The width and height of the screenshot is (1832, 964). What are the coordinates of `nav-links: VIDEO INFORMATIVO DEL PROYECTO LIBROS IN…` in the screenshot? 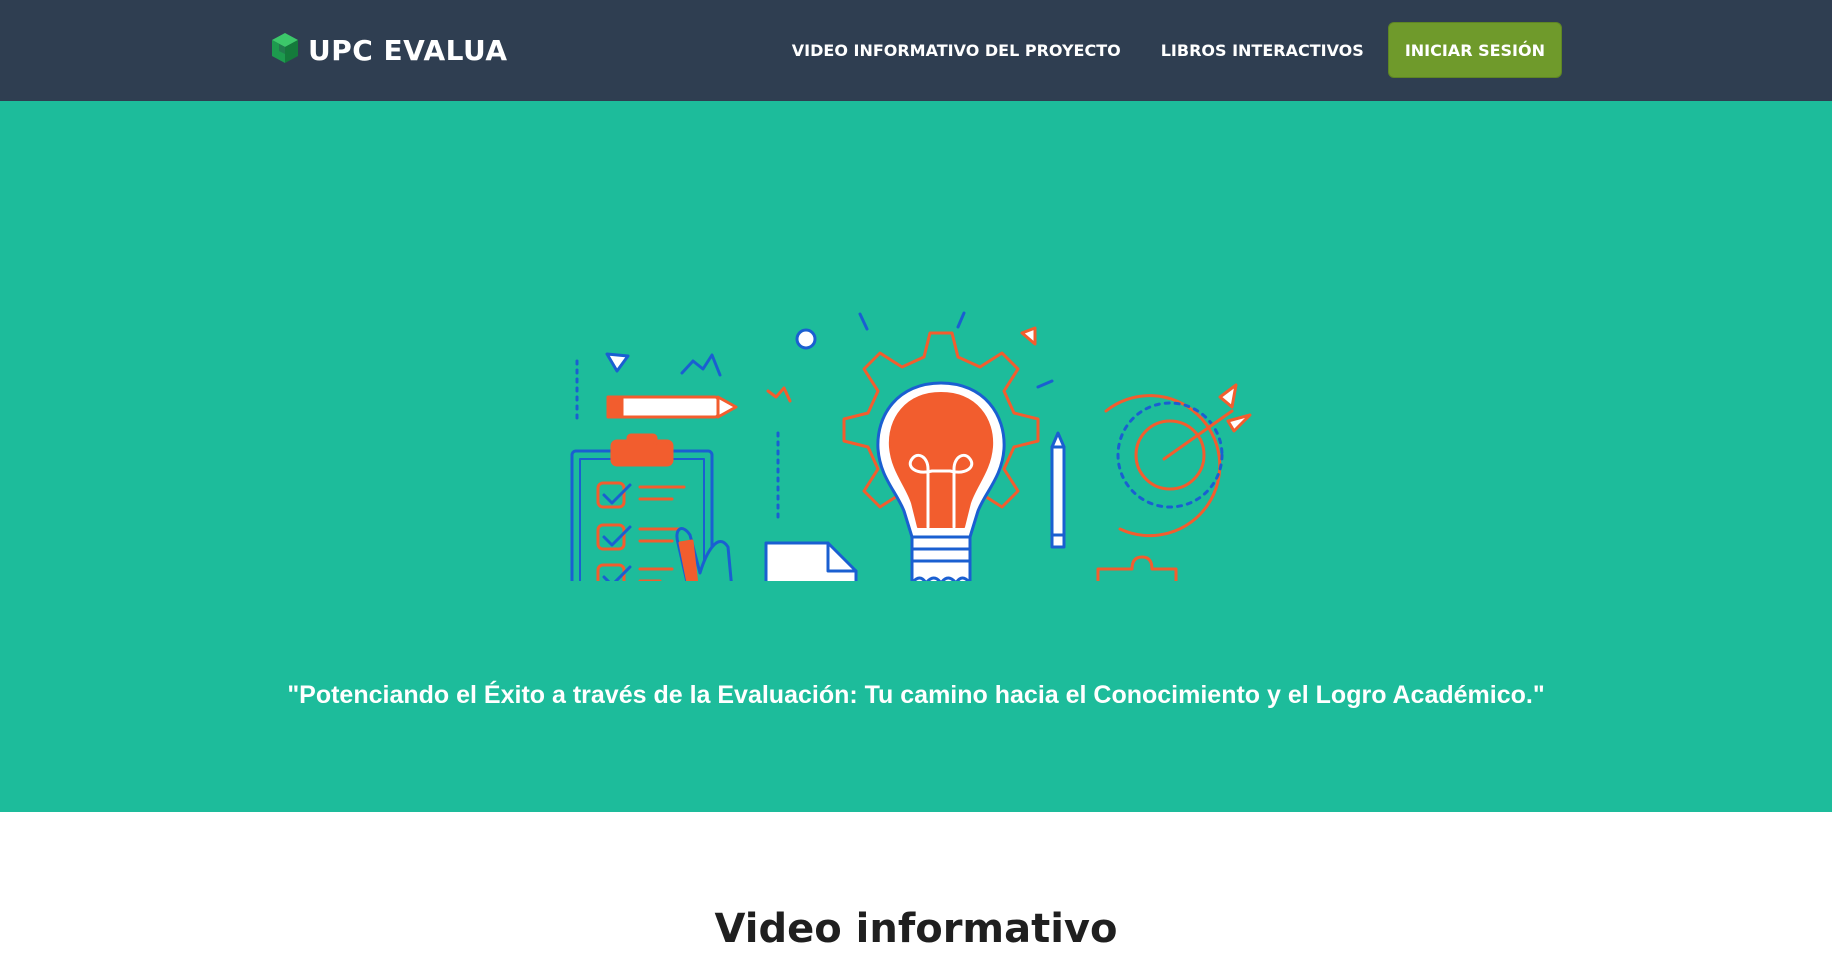 It's located at (1177, 50).